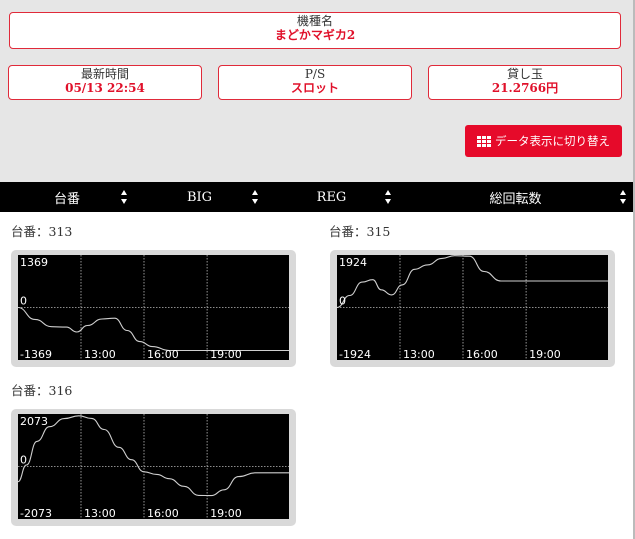 This screenshot has height=539, width=635. I want to click on switch-to-data-view-button: データ表示に切り替え, so click(543, 141).